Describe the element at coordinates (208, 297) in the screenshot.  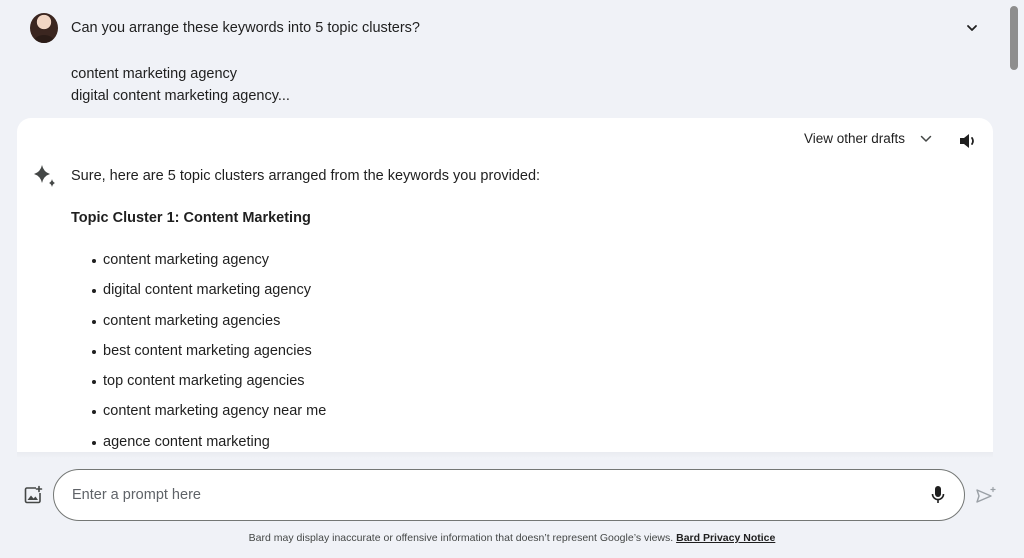
I see `list-item: digital content marketing agency` at that location.